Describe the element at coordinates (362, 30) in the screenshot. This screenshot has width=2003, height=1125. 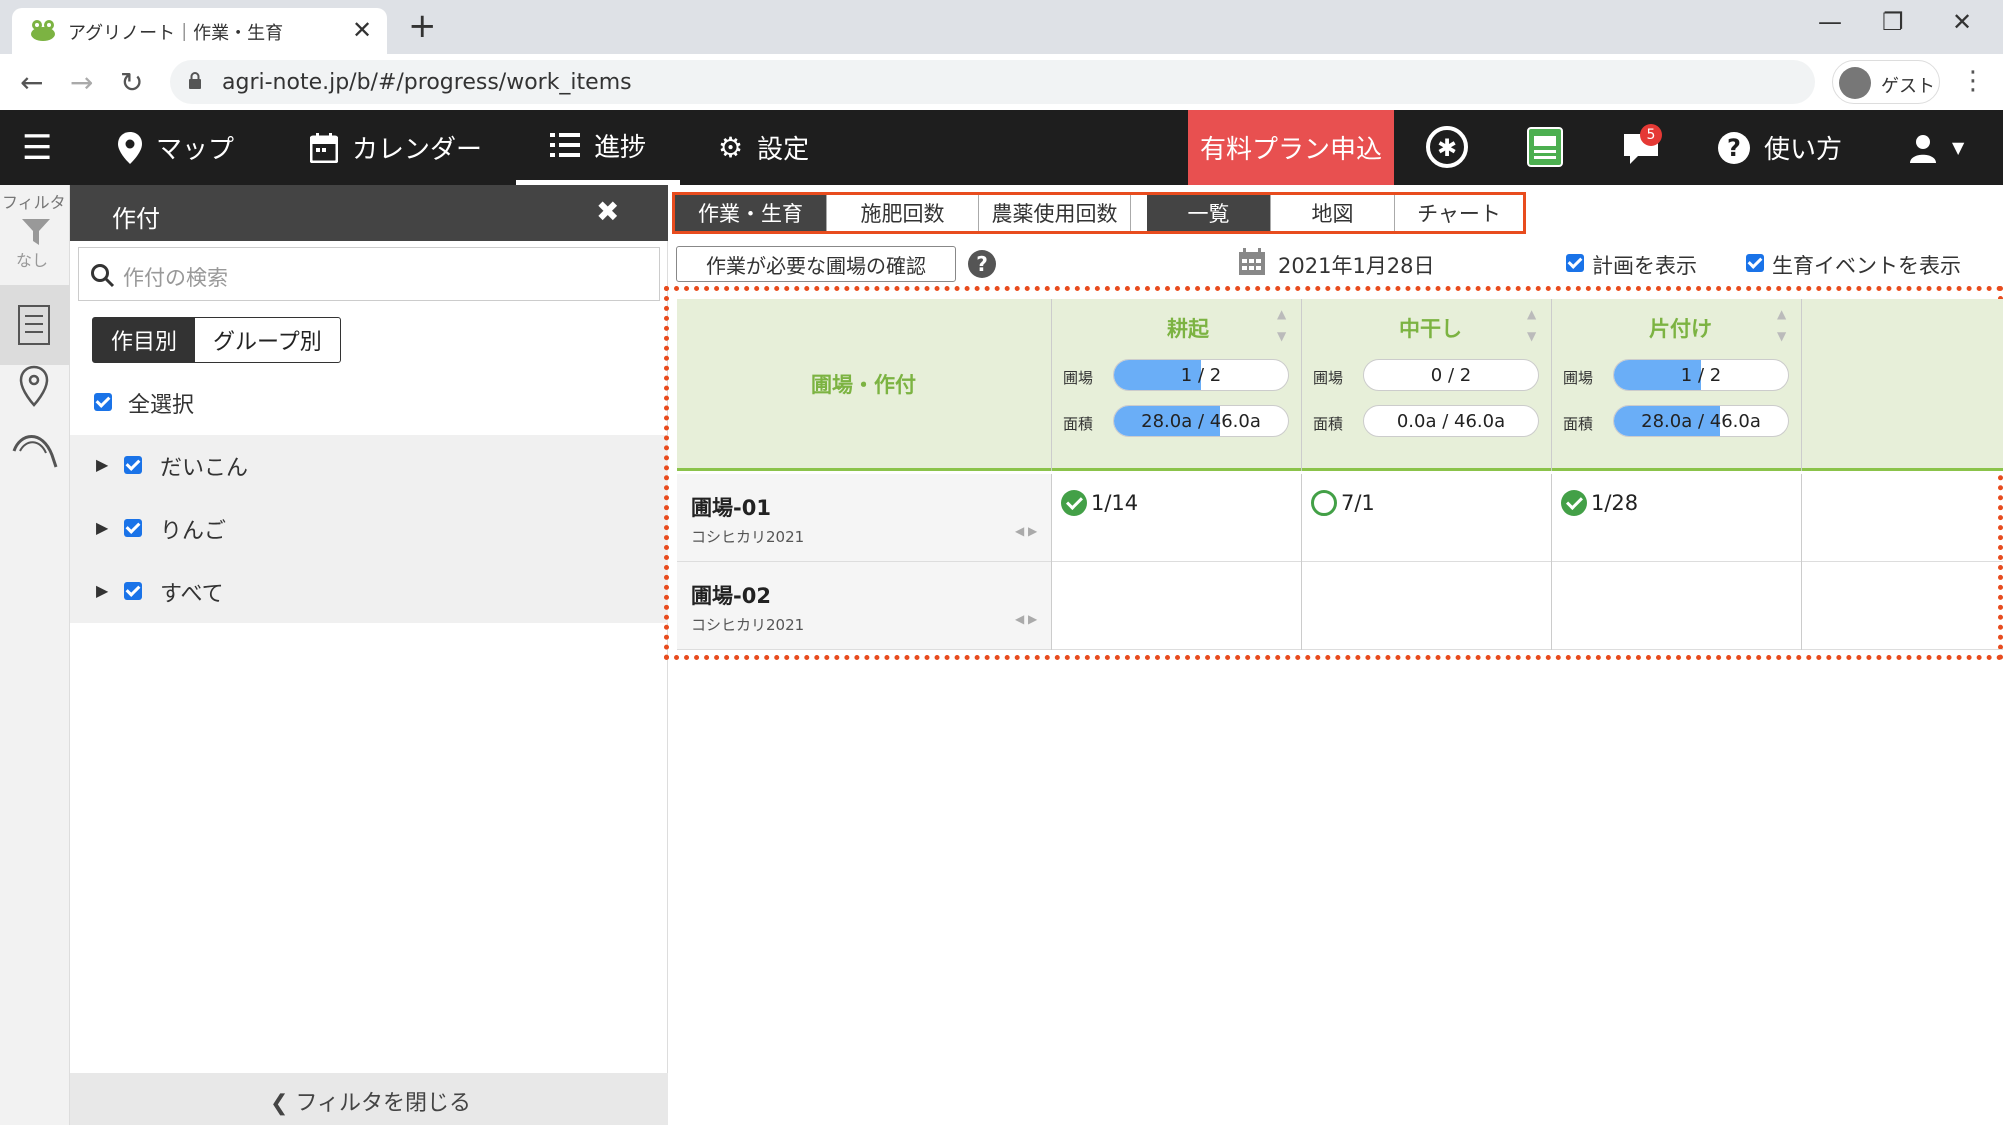
I see `close-tab-icon: ✕` at that location.